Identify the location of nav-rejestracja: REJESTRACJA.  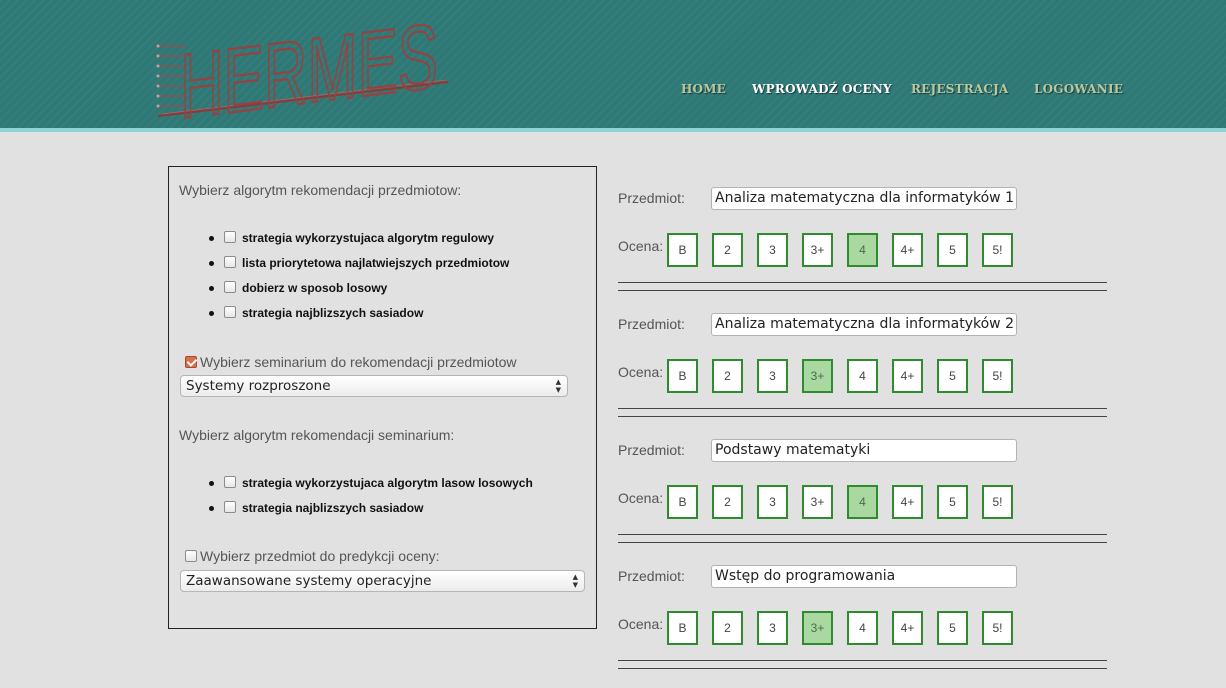
(960, 89).